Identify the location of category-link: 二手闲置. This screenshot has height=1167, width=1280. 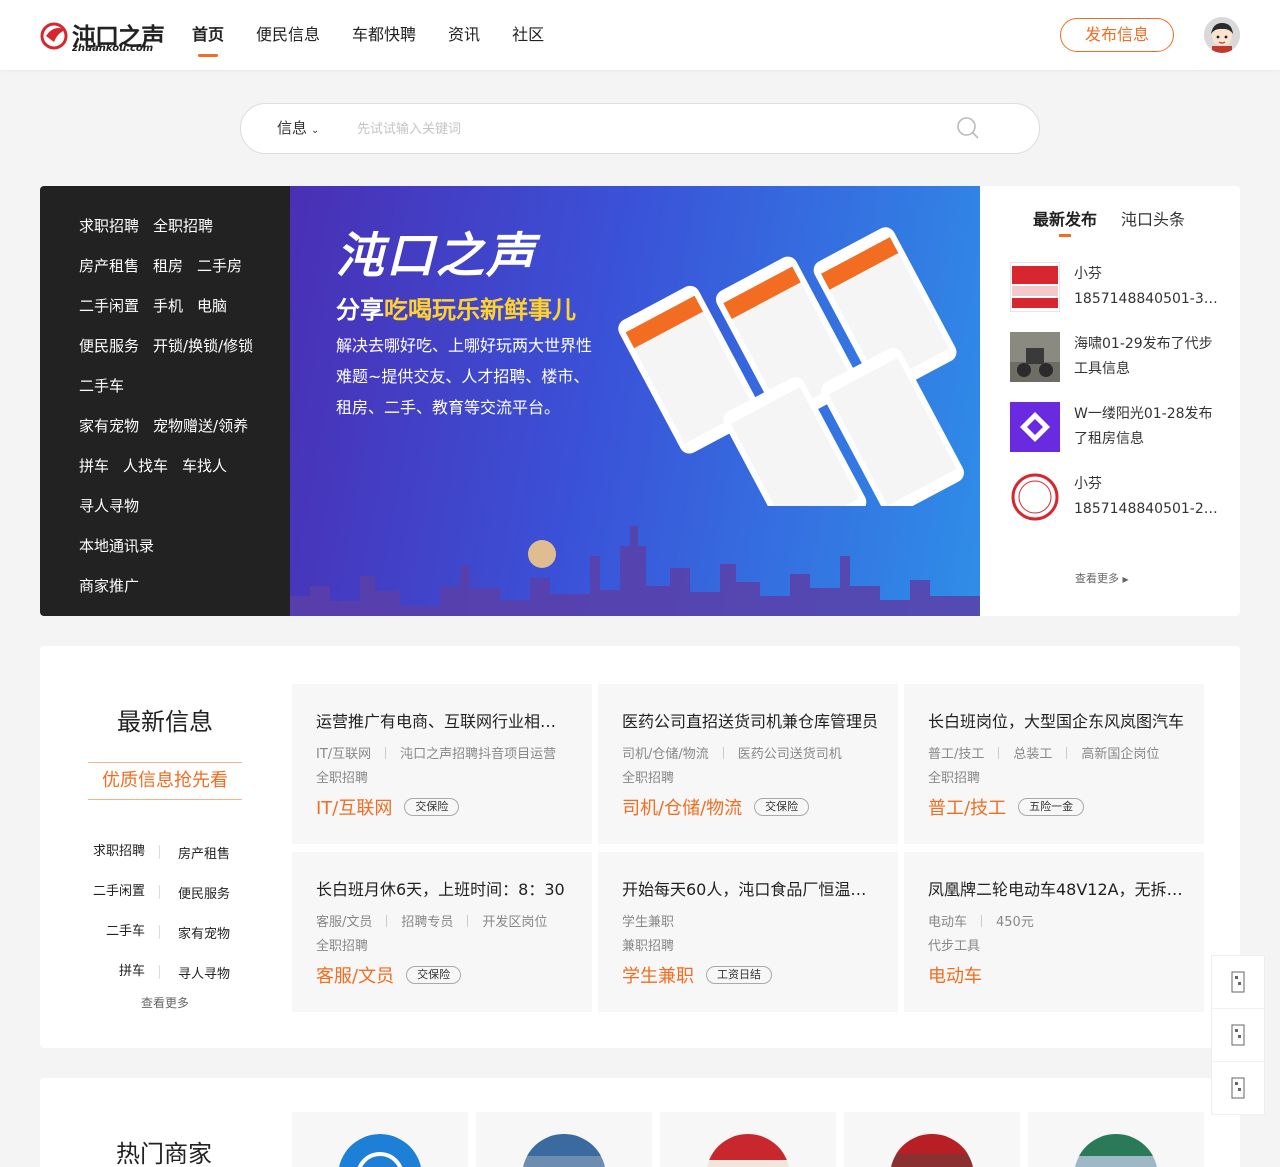
(109, 305).